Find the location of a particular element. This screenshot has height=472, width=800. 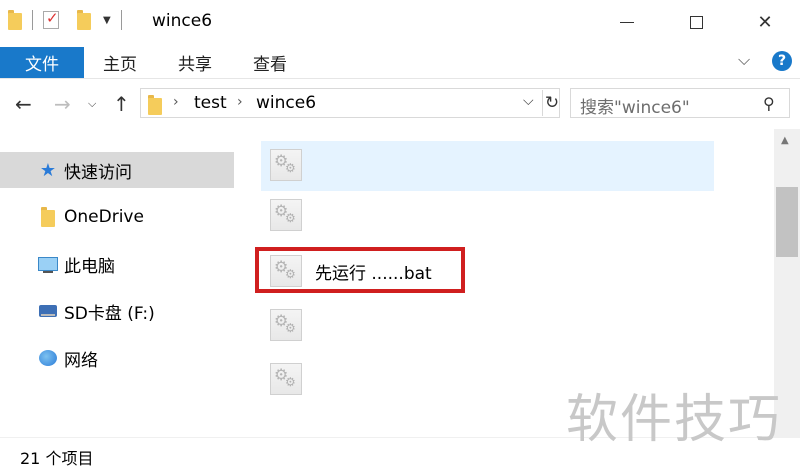

maximize-button is located at coordinates (696, 22).